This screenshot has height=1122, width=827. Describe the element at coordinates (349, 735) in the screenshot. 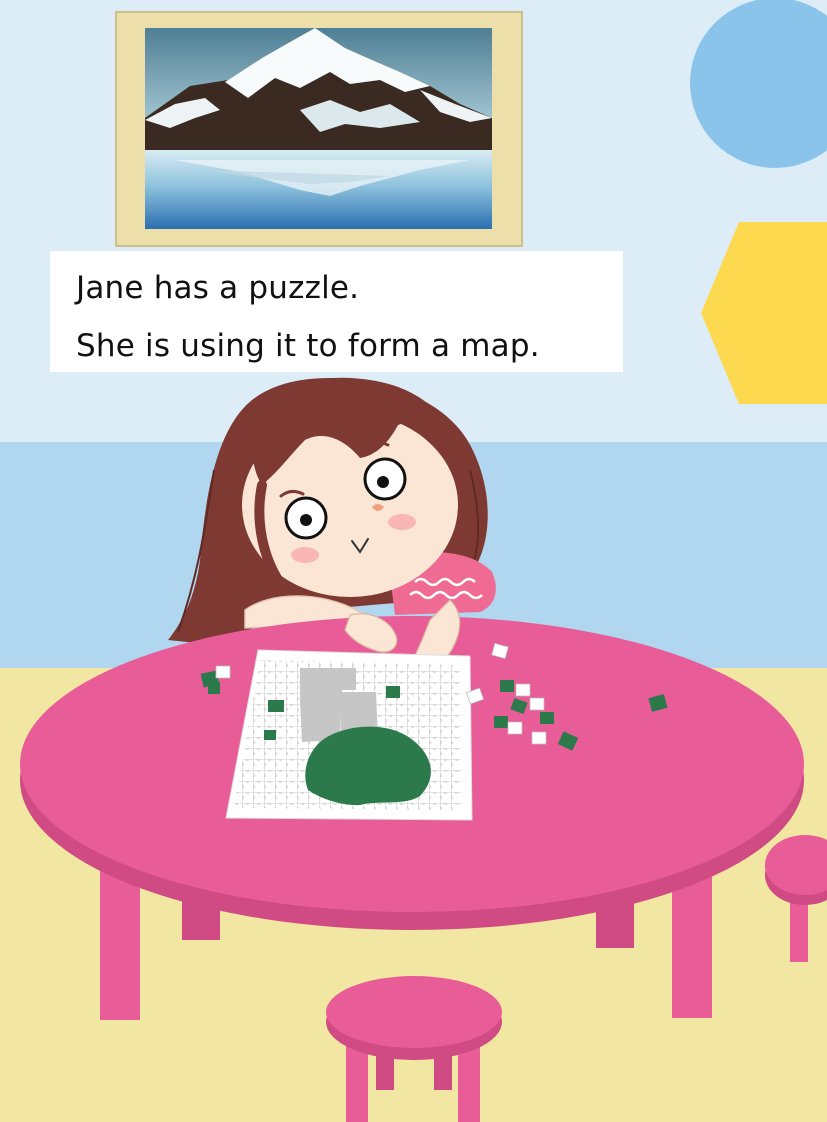

I see `jigsaw-puzzle-map` at that location.